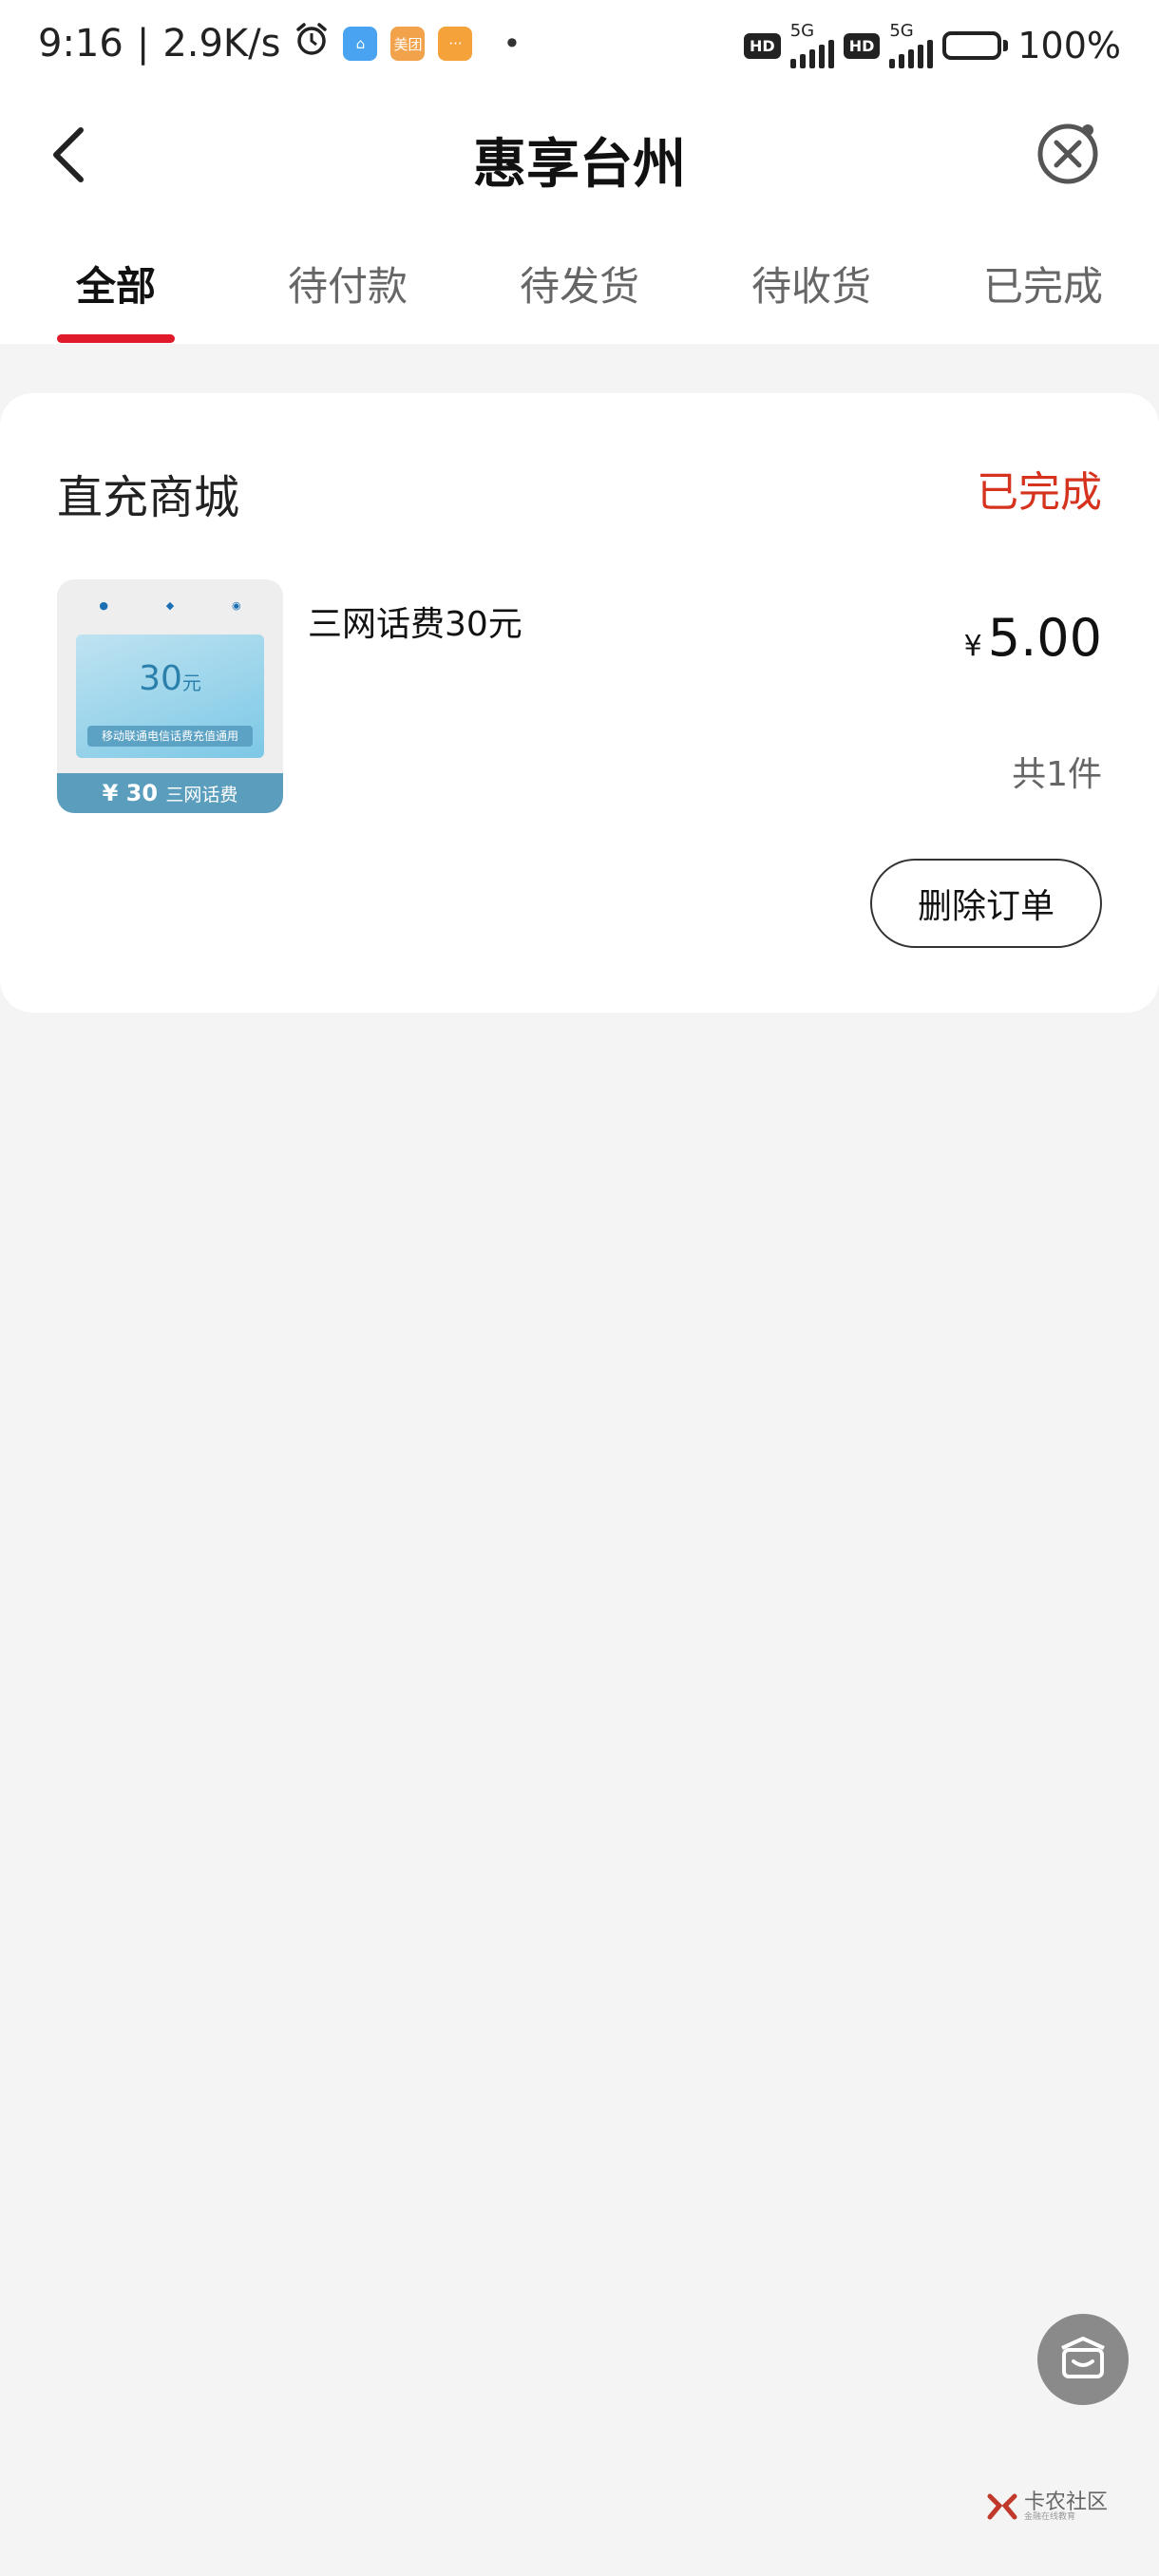  What do you see at coordinates (236, 605) in the screenshot?
I see `china-telecom-logo-icon: ◉` at bounding box center [236, 605].